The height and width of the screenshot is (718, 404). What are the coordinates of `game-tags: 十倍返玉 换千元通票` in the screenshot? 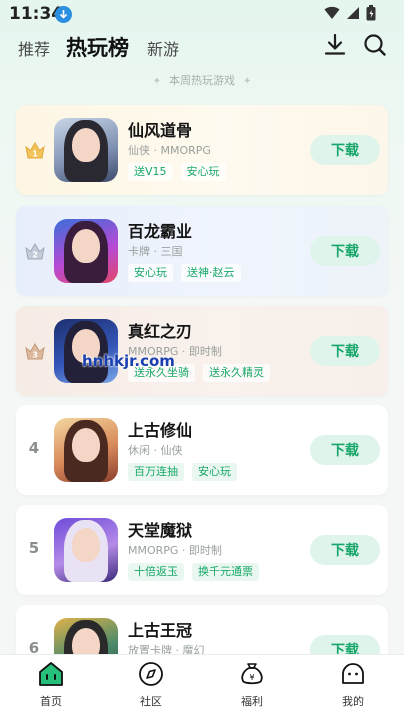 It's located at (193, 572).